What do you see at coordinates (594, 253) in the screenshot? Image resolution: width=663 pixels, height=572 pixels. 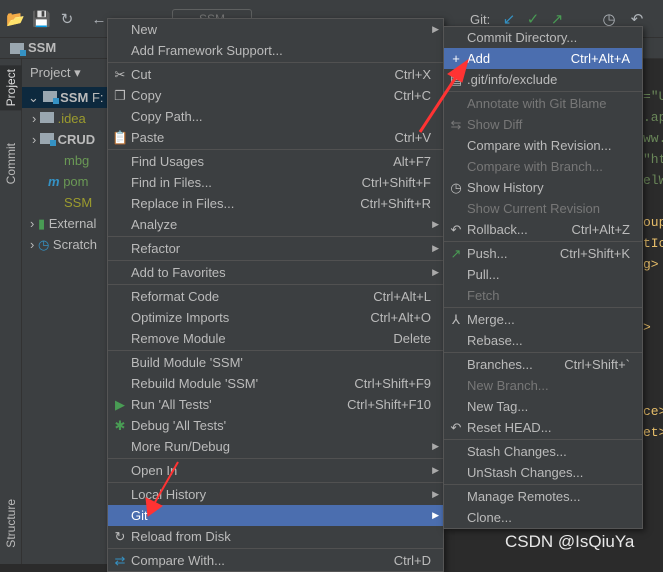 I see `shortcut-label: Ctrl+Shift+K` at bounding box center [594, 253].